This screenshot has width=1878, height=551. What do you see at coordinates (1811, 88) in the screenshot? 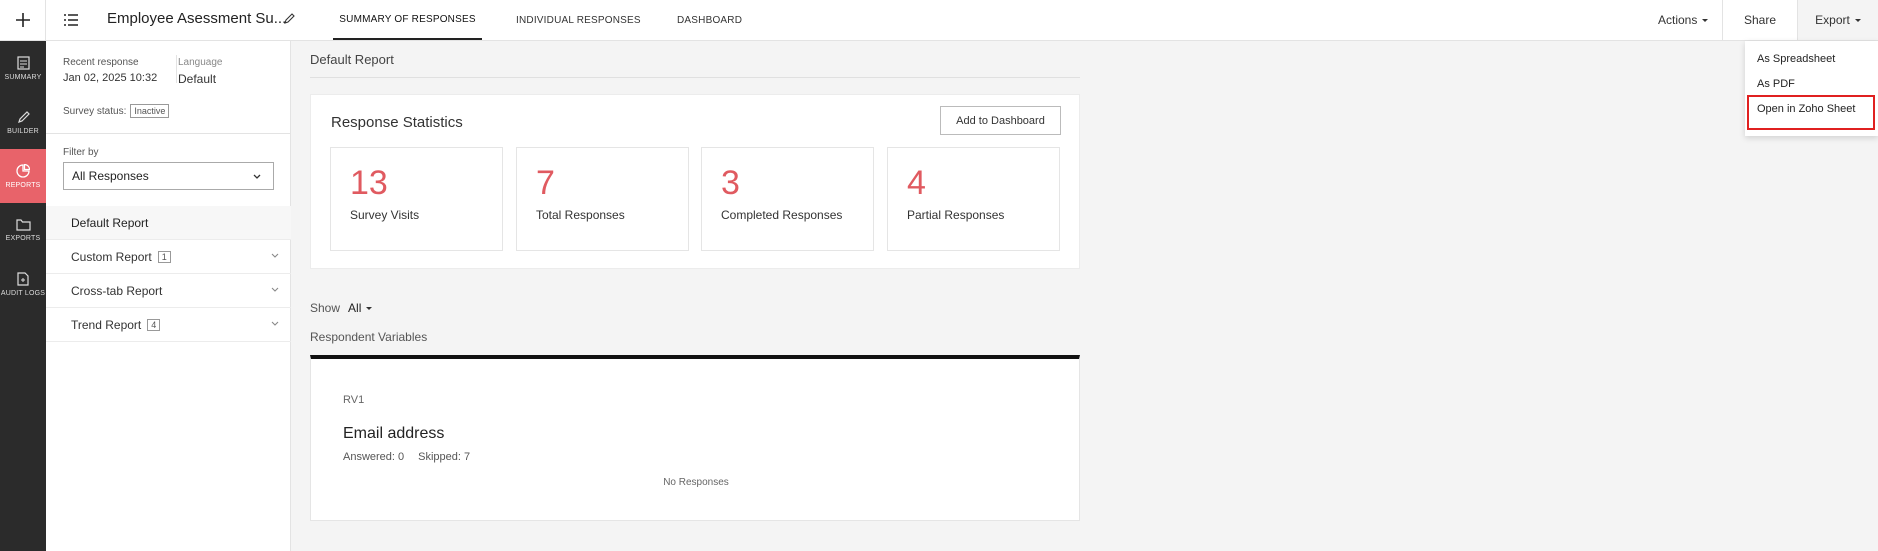
I see `export-menu: As Spreadsheet As PDF Open in Zoho Sheet` at bounding box center [1811, 88].